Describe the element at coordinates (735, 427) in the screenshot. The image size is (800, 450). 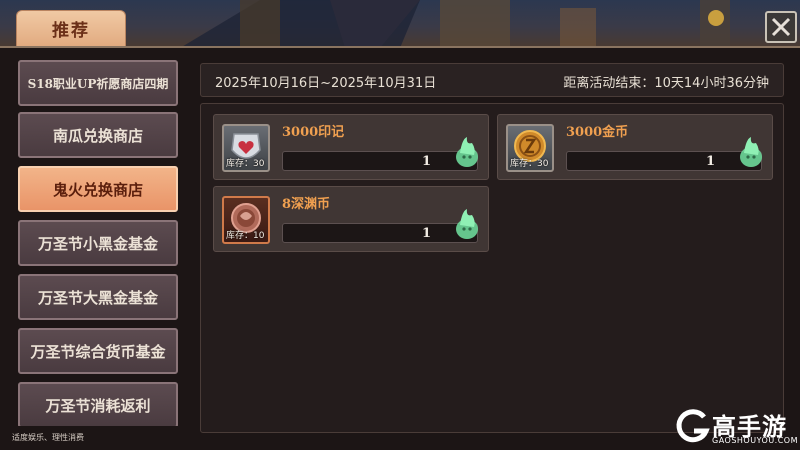
I see `watermark-logo: 高手游 GAOSHOUYOU.COM` at that location.